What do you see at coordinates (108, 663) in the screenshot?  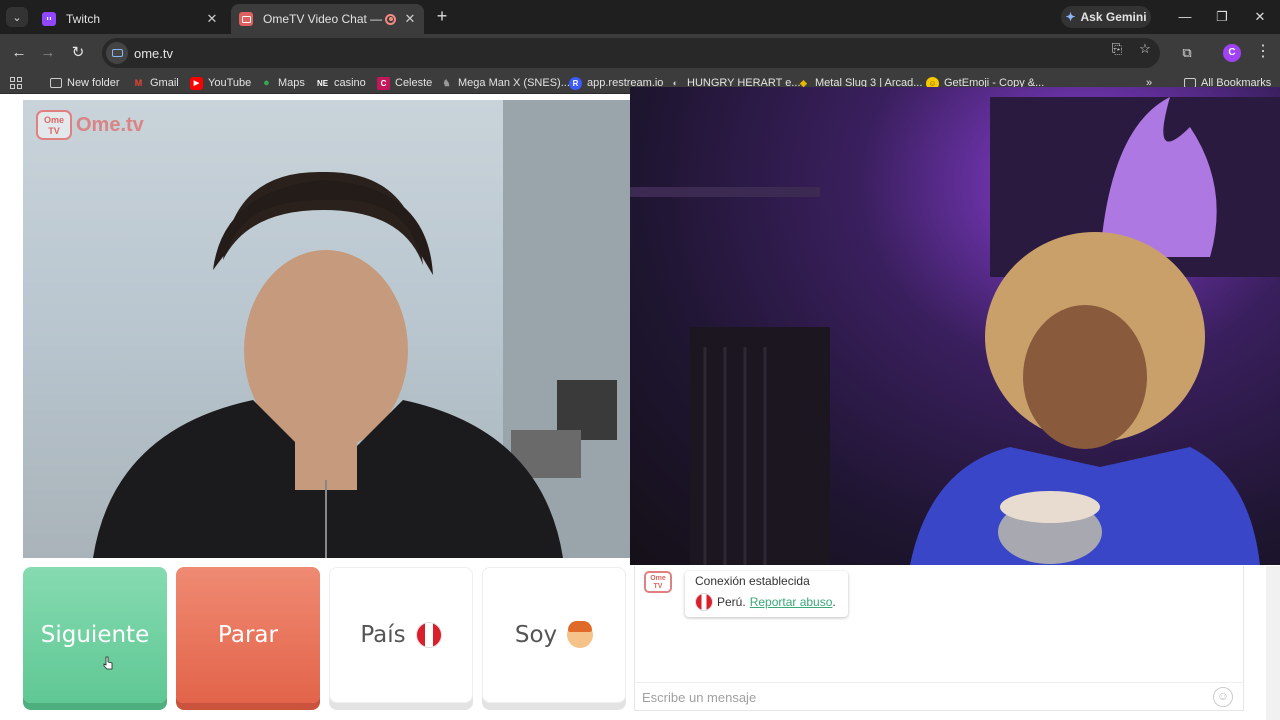 I see `mouse-cursor-icon` at bounding box center [108, 663].